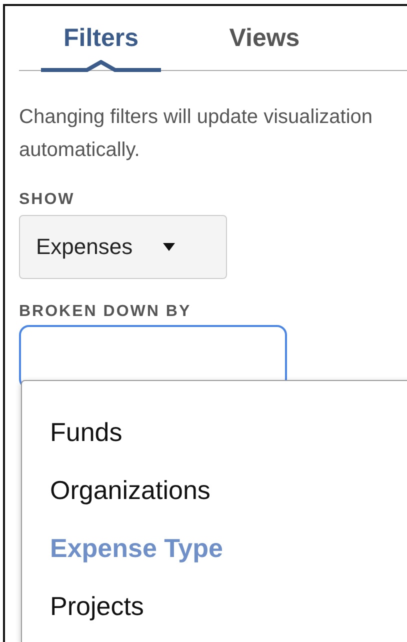 The image size is (407, 642). What do you see at coordinates (105, 312) in the screenshot?
I see `field-label: BROKEN DOWN BY` at bounding box center [105, 312].